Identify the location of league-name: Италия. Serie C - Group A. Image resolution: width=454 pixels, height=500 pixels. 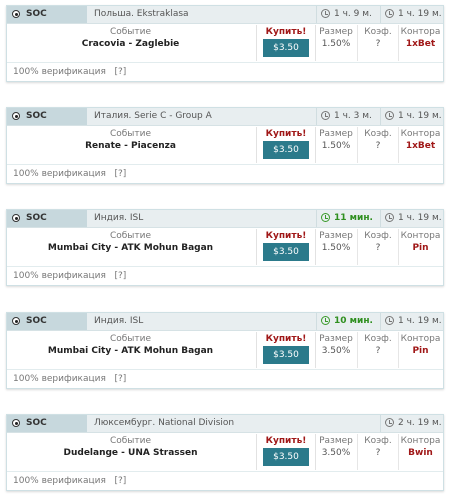
(153, 116).